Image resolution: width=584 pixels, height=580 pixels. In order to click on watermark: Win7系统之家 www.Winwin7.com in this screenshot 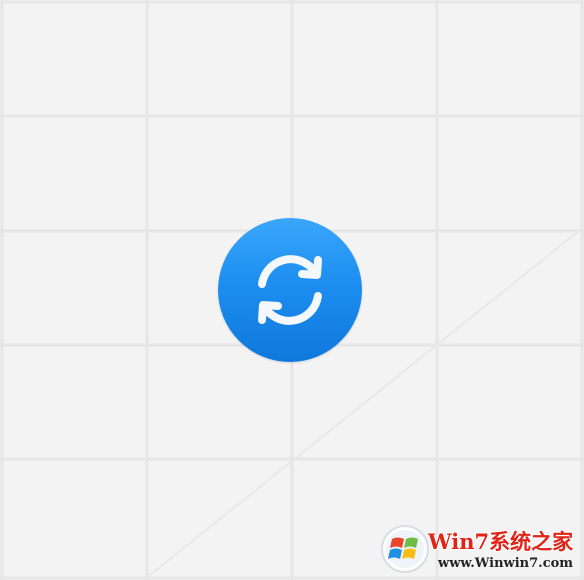, I will do `click(480, 550)`.